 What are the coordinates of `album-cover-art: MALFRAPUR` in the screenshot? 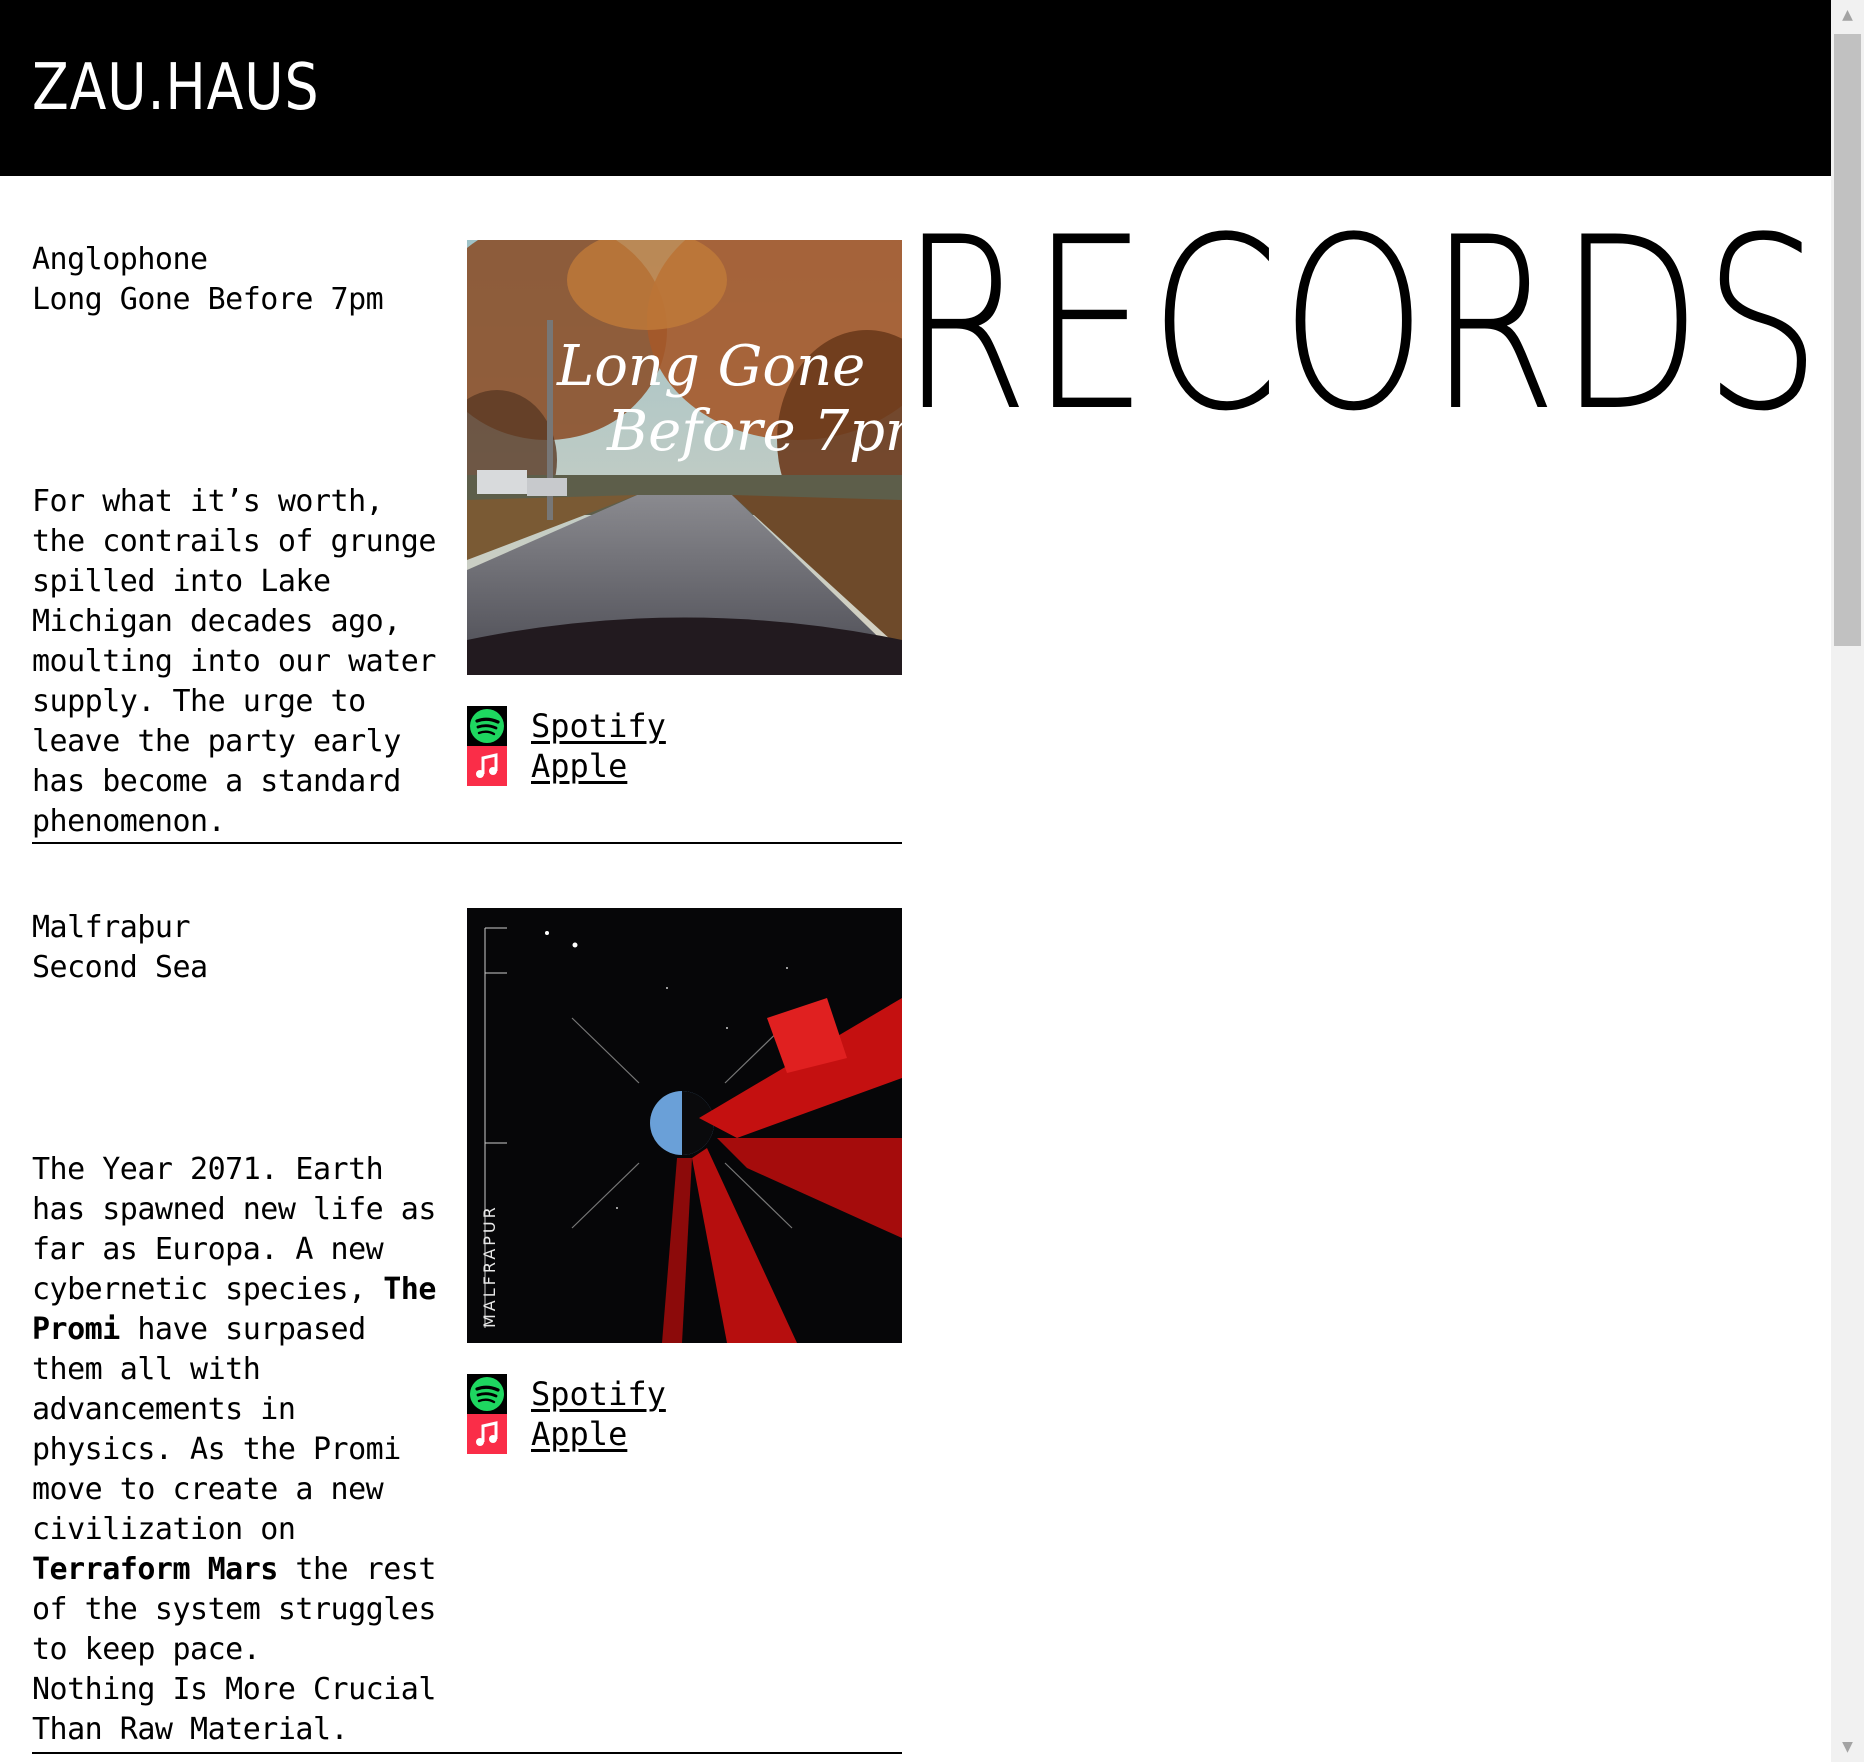 It's located at (684, 1125).